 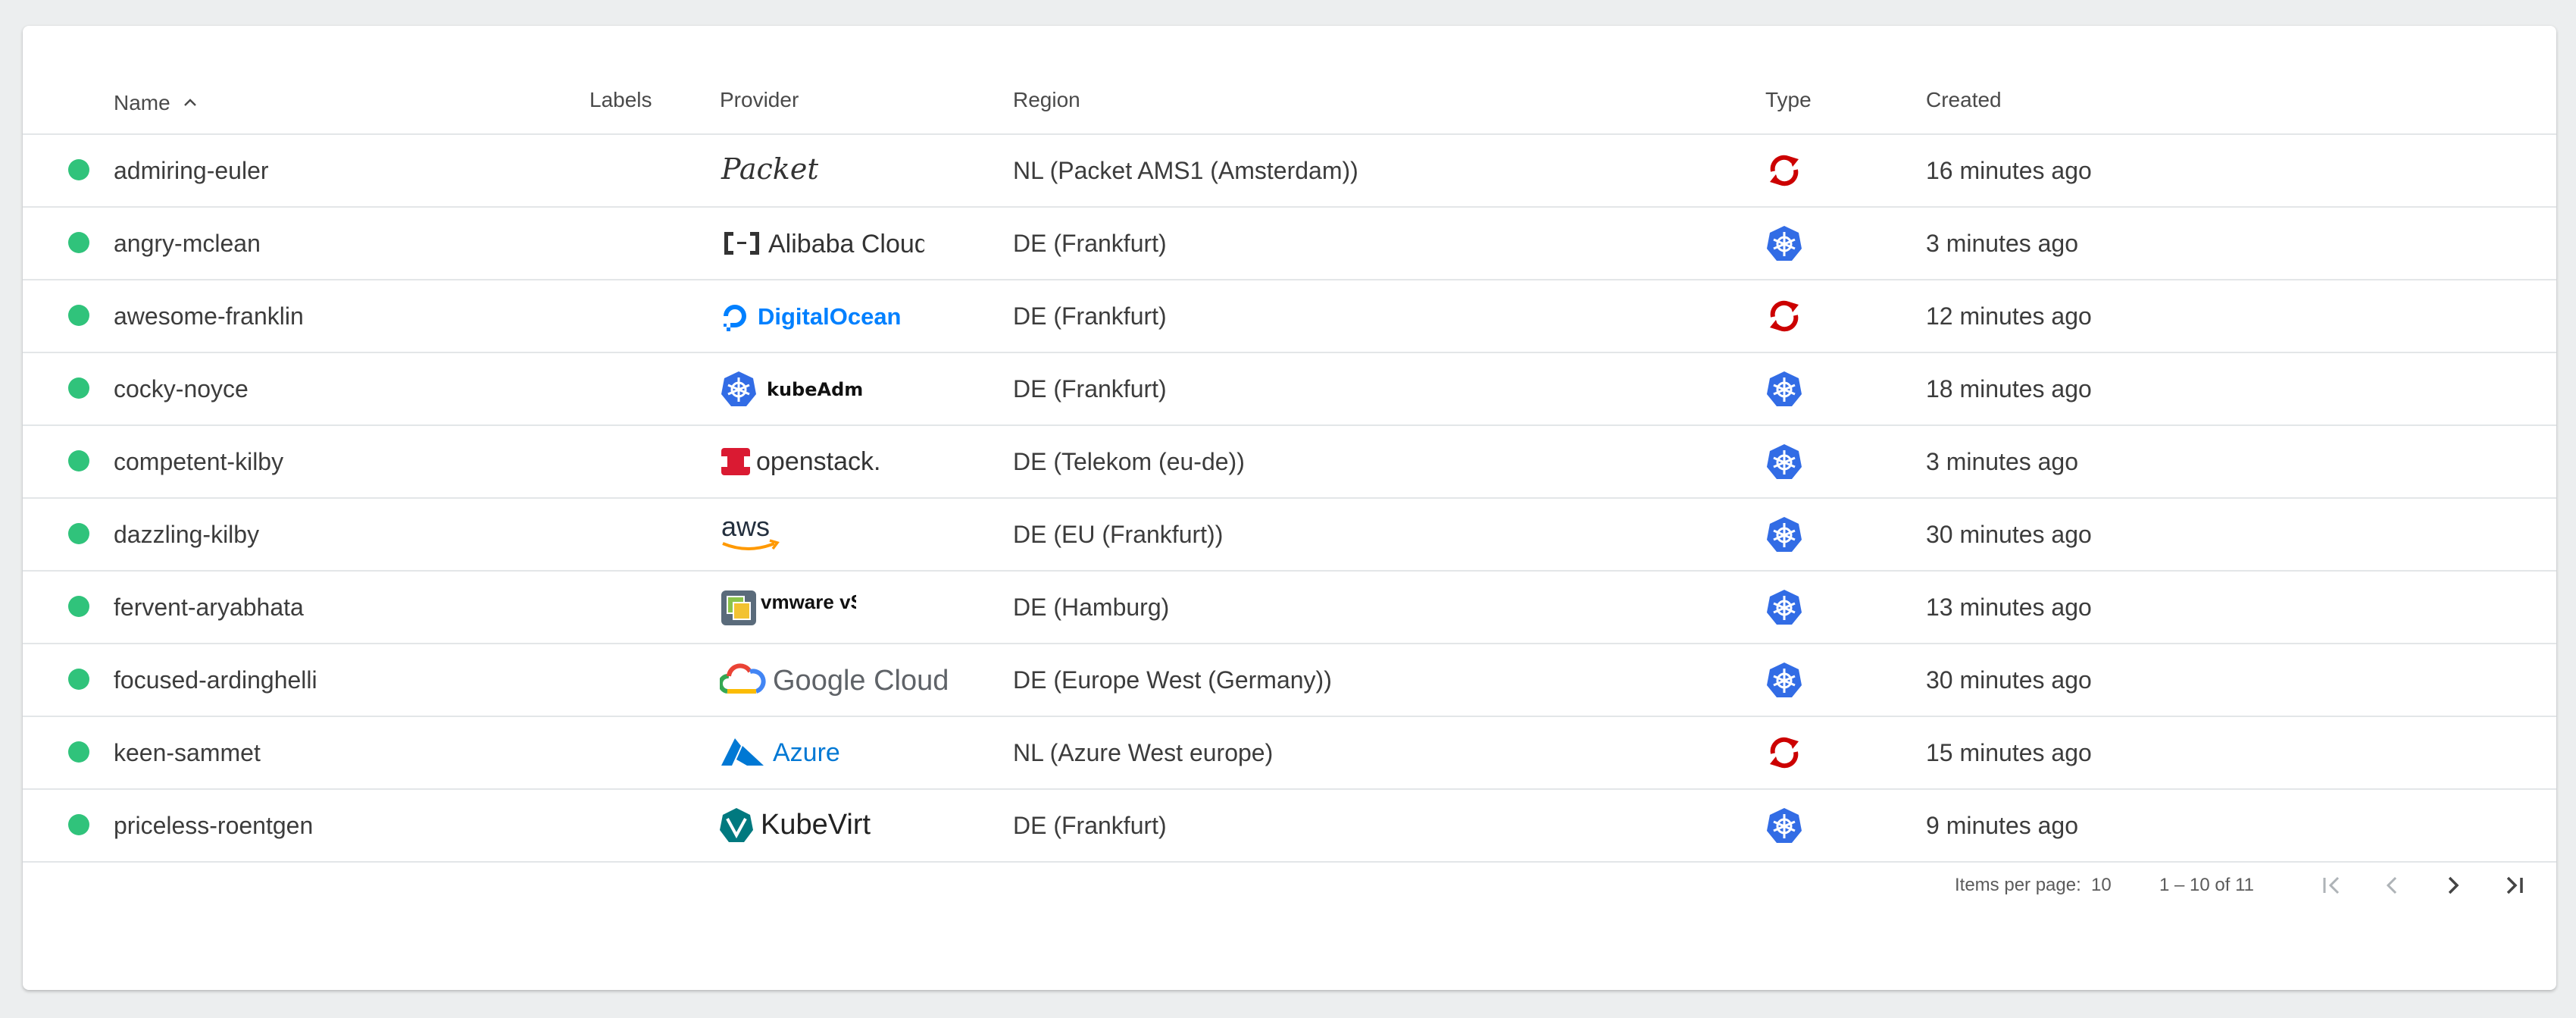 I want to click on chevron-left-icon, so click(x=2392, y=885).